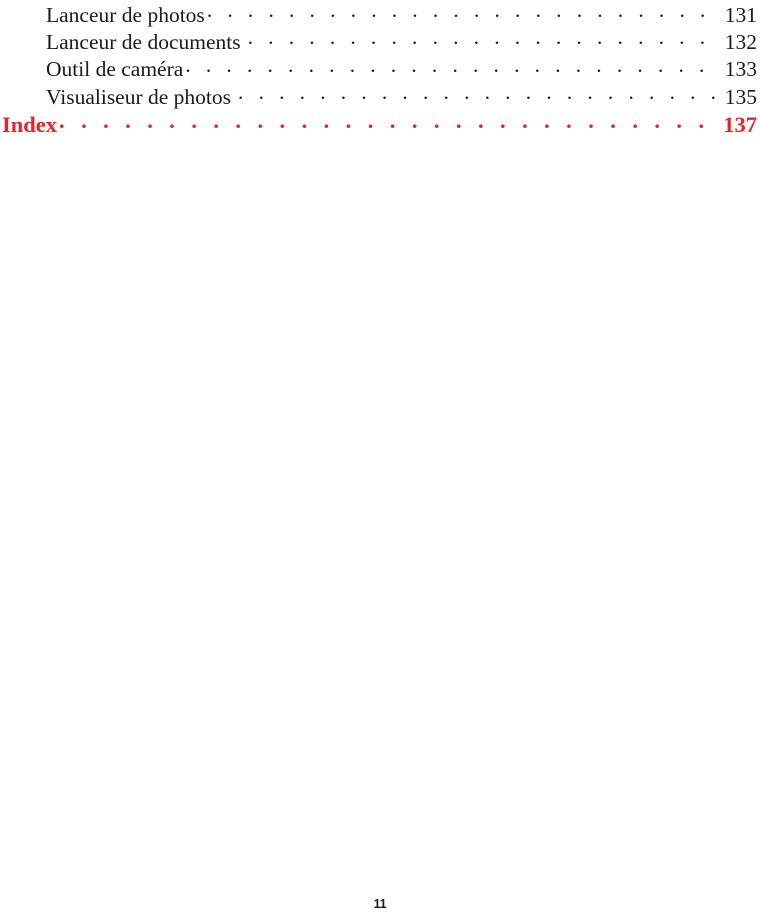  Describe the element at coordinates (740, 14) in the screenshot. I see `toc-entry-page-number: 131` at that location.